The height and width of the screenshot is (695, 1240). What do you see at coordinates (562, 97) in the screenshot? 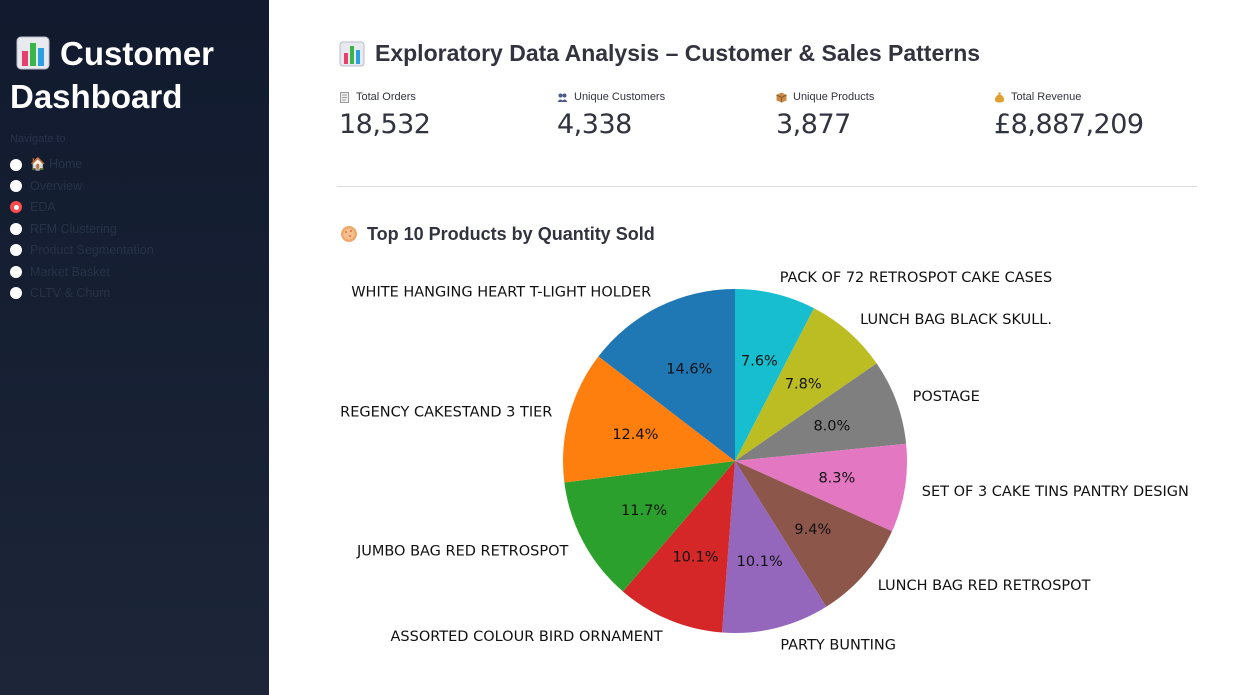
I see `people-icon` at bounding box center [562, 97].